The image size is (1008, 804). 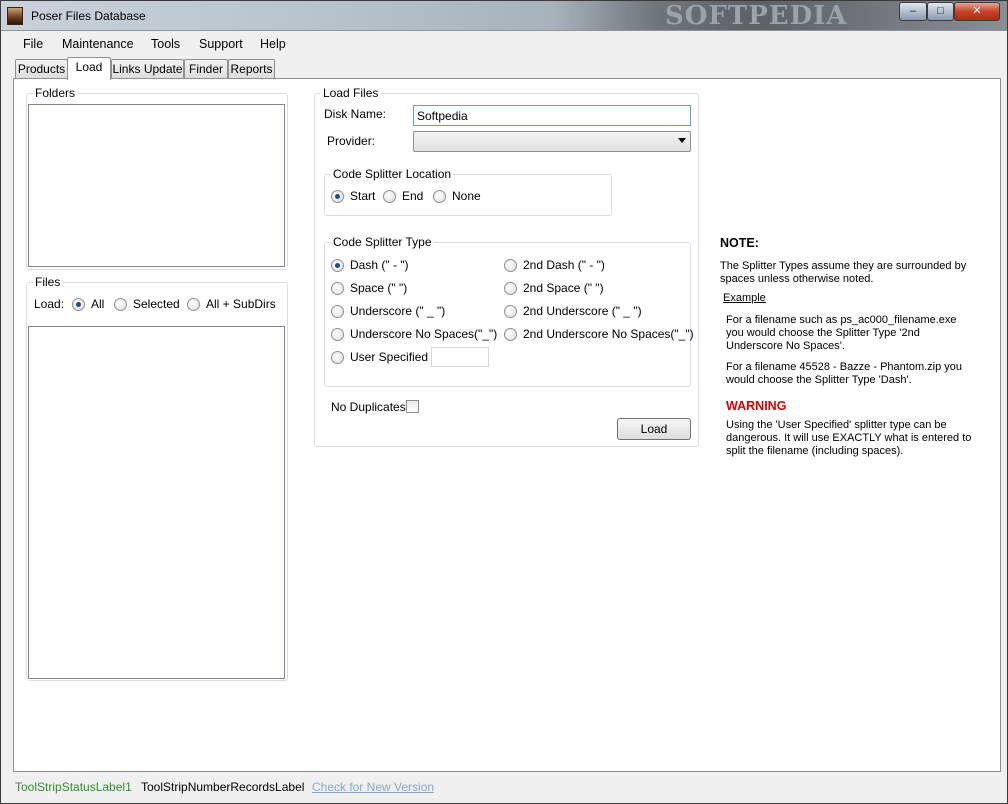 I want to click on type-2nd-underscore-radio, so click(x=510, y=311).